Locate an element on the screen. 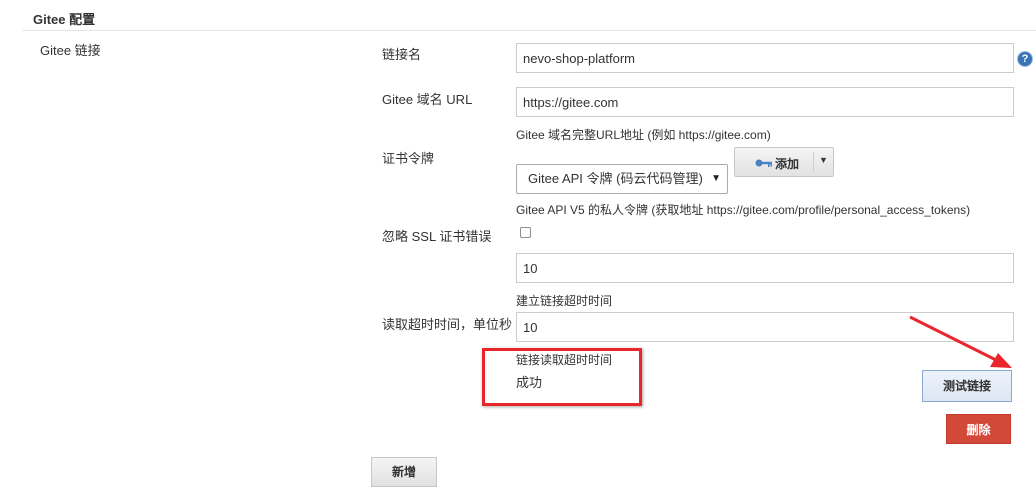 This screenshot has height=497, width=1036. ignore-ssl-checkbox is located at coordinates (525, 232).